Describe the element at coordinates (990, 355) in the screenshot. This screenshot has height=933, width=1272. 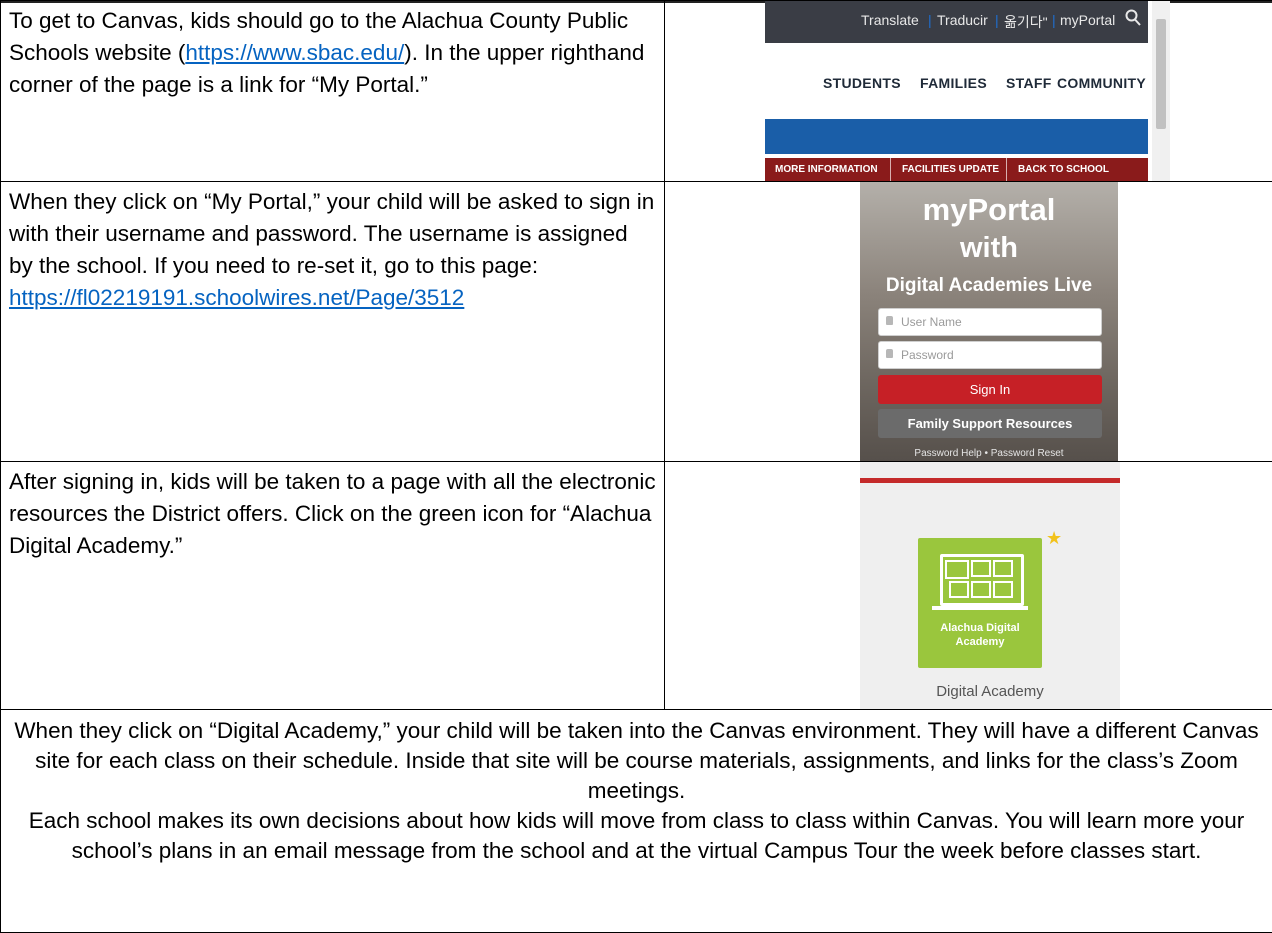
I see `password-field: Password` at that location.